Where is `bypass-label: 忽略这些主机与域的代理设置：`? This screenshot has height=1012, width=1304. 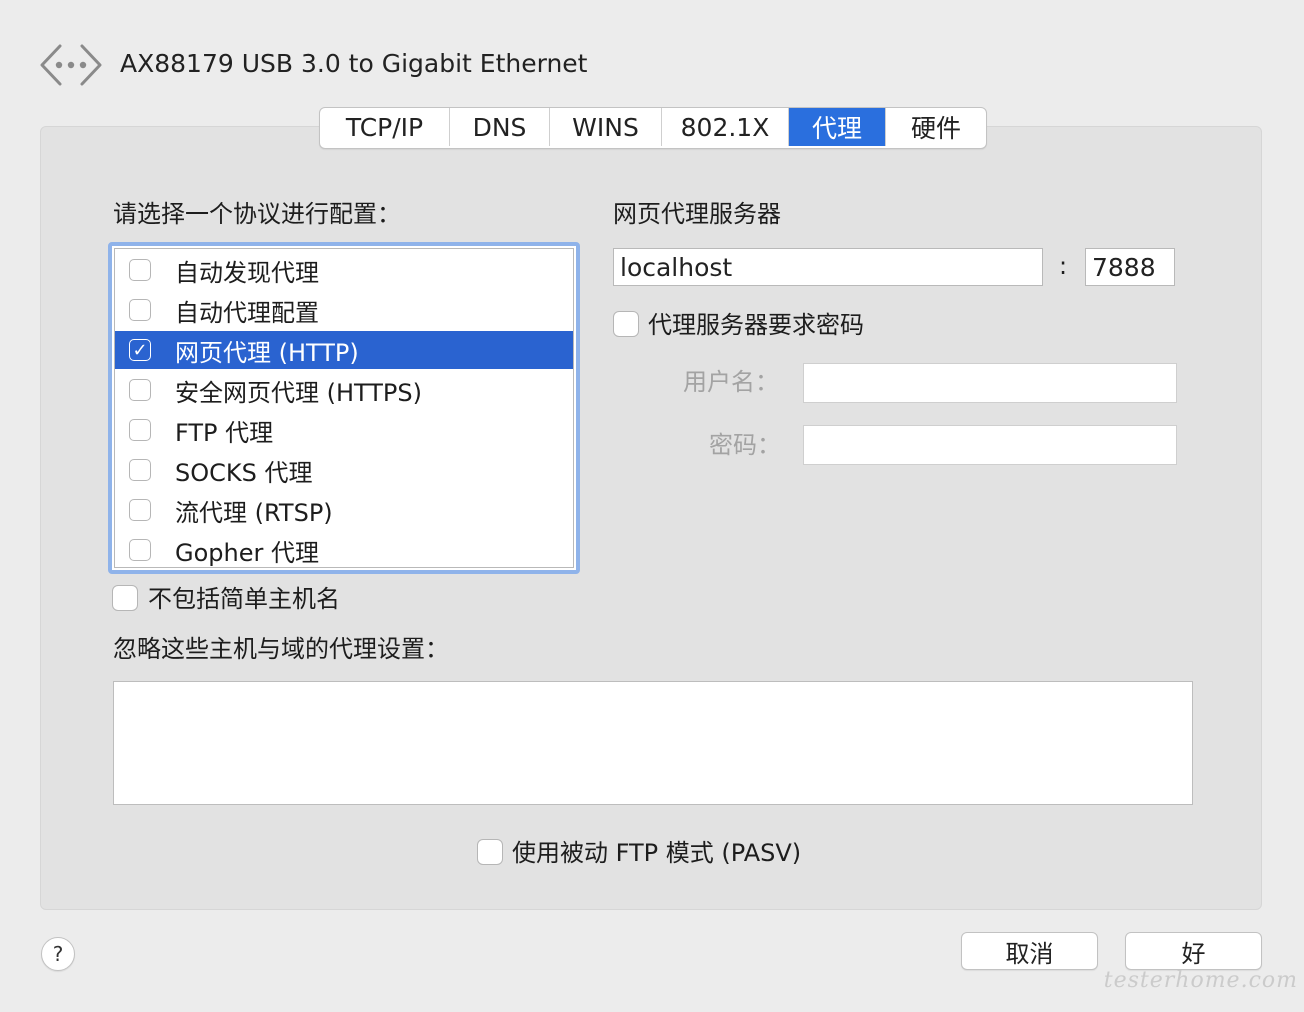
bypass-label: 忽略这些主机与域的代理设置： is located at coordinates (281, 649).